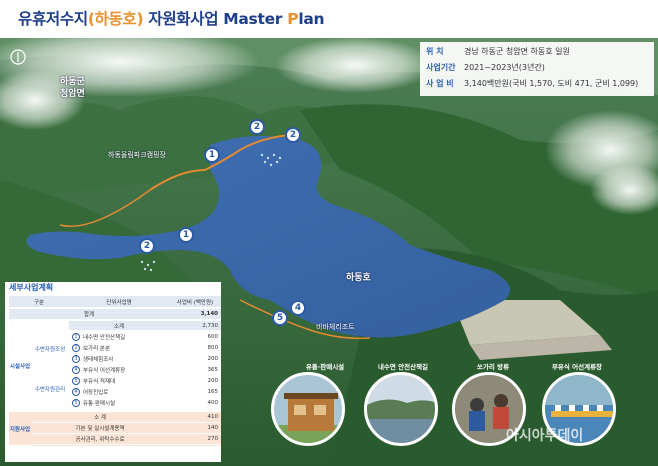  I want to click on title-text: 자원화사업, so click(183, 19).